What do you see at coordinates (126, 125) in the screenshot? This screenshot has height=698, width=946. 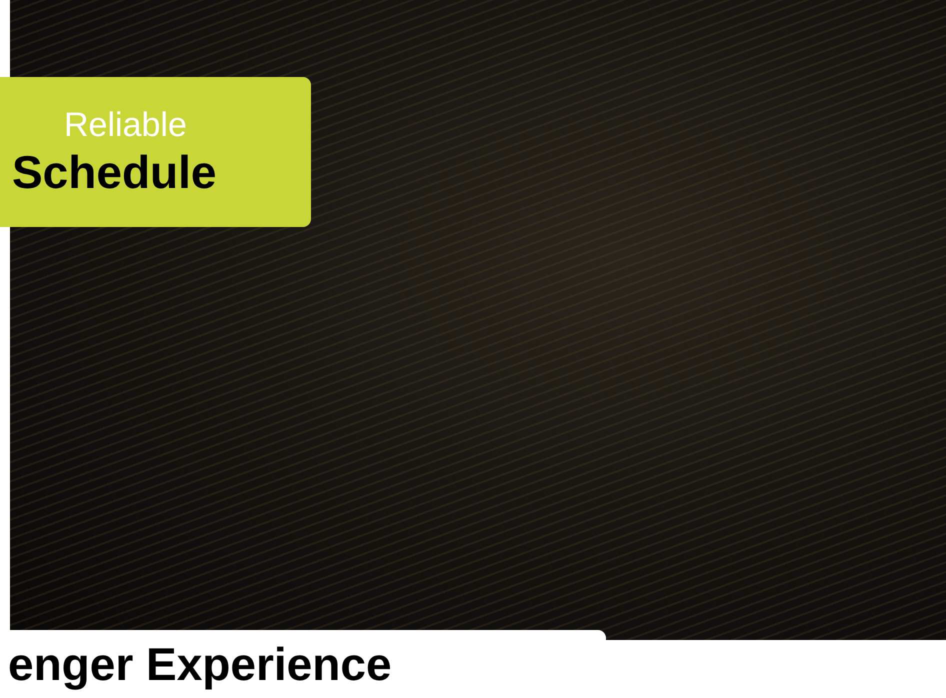 I see `title-subtitle: Reliable` at bounding box center [126, 125].